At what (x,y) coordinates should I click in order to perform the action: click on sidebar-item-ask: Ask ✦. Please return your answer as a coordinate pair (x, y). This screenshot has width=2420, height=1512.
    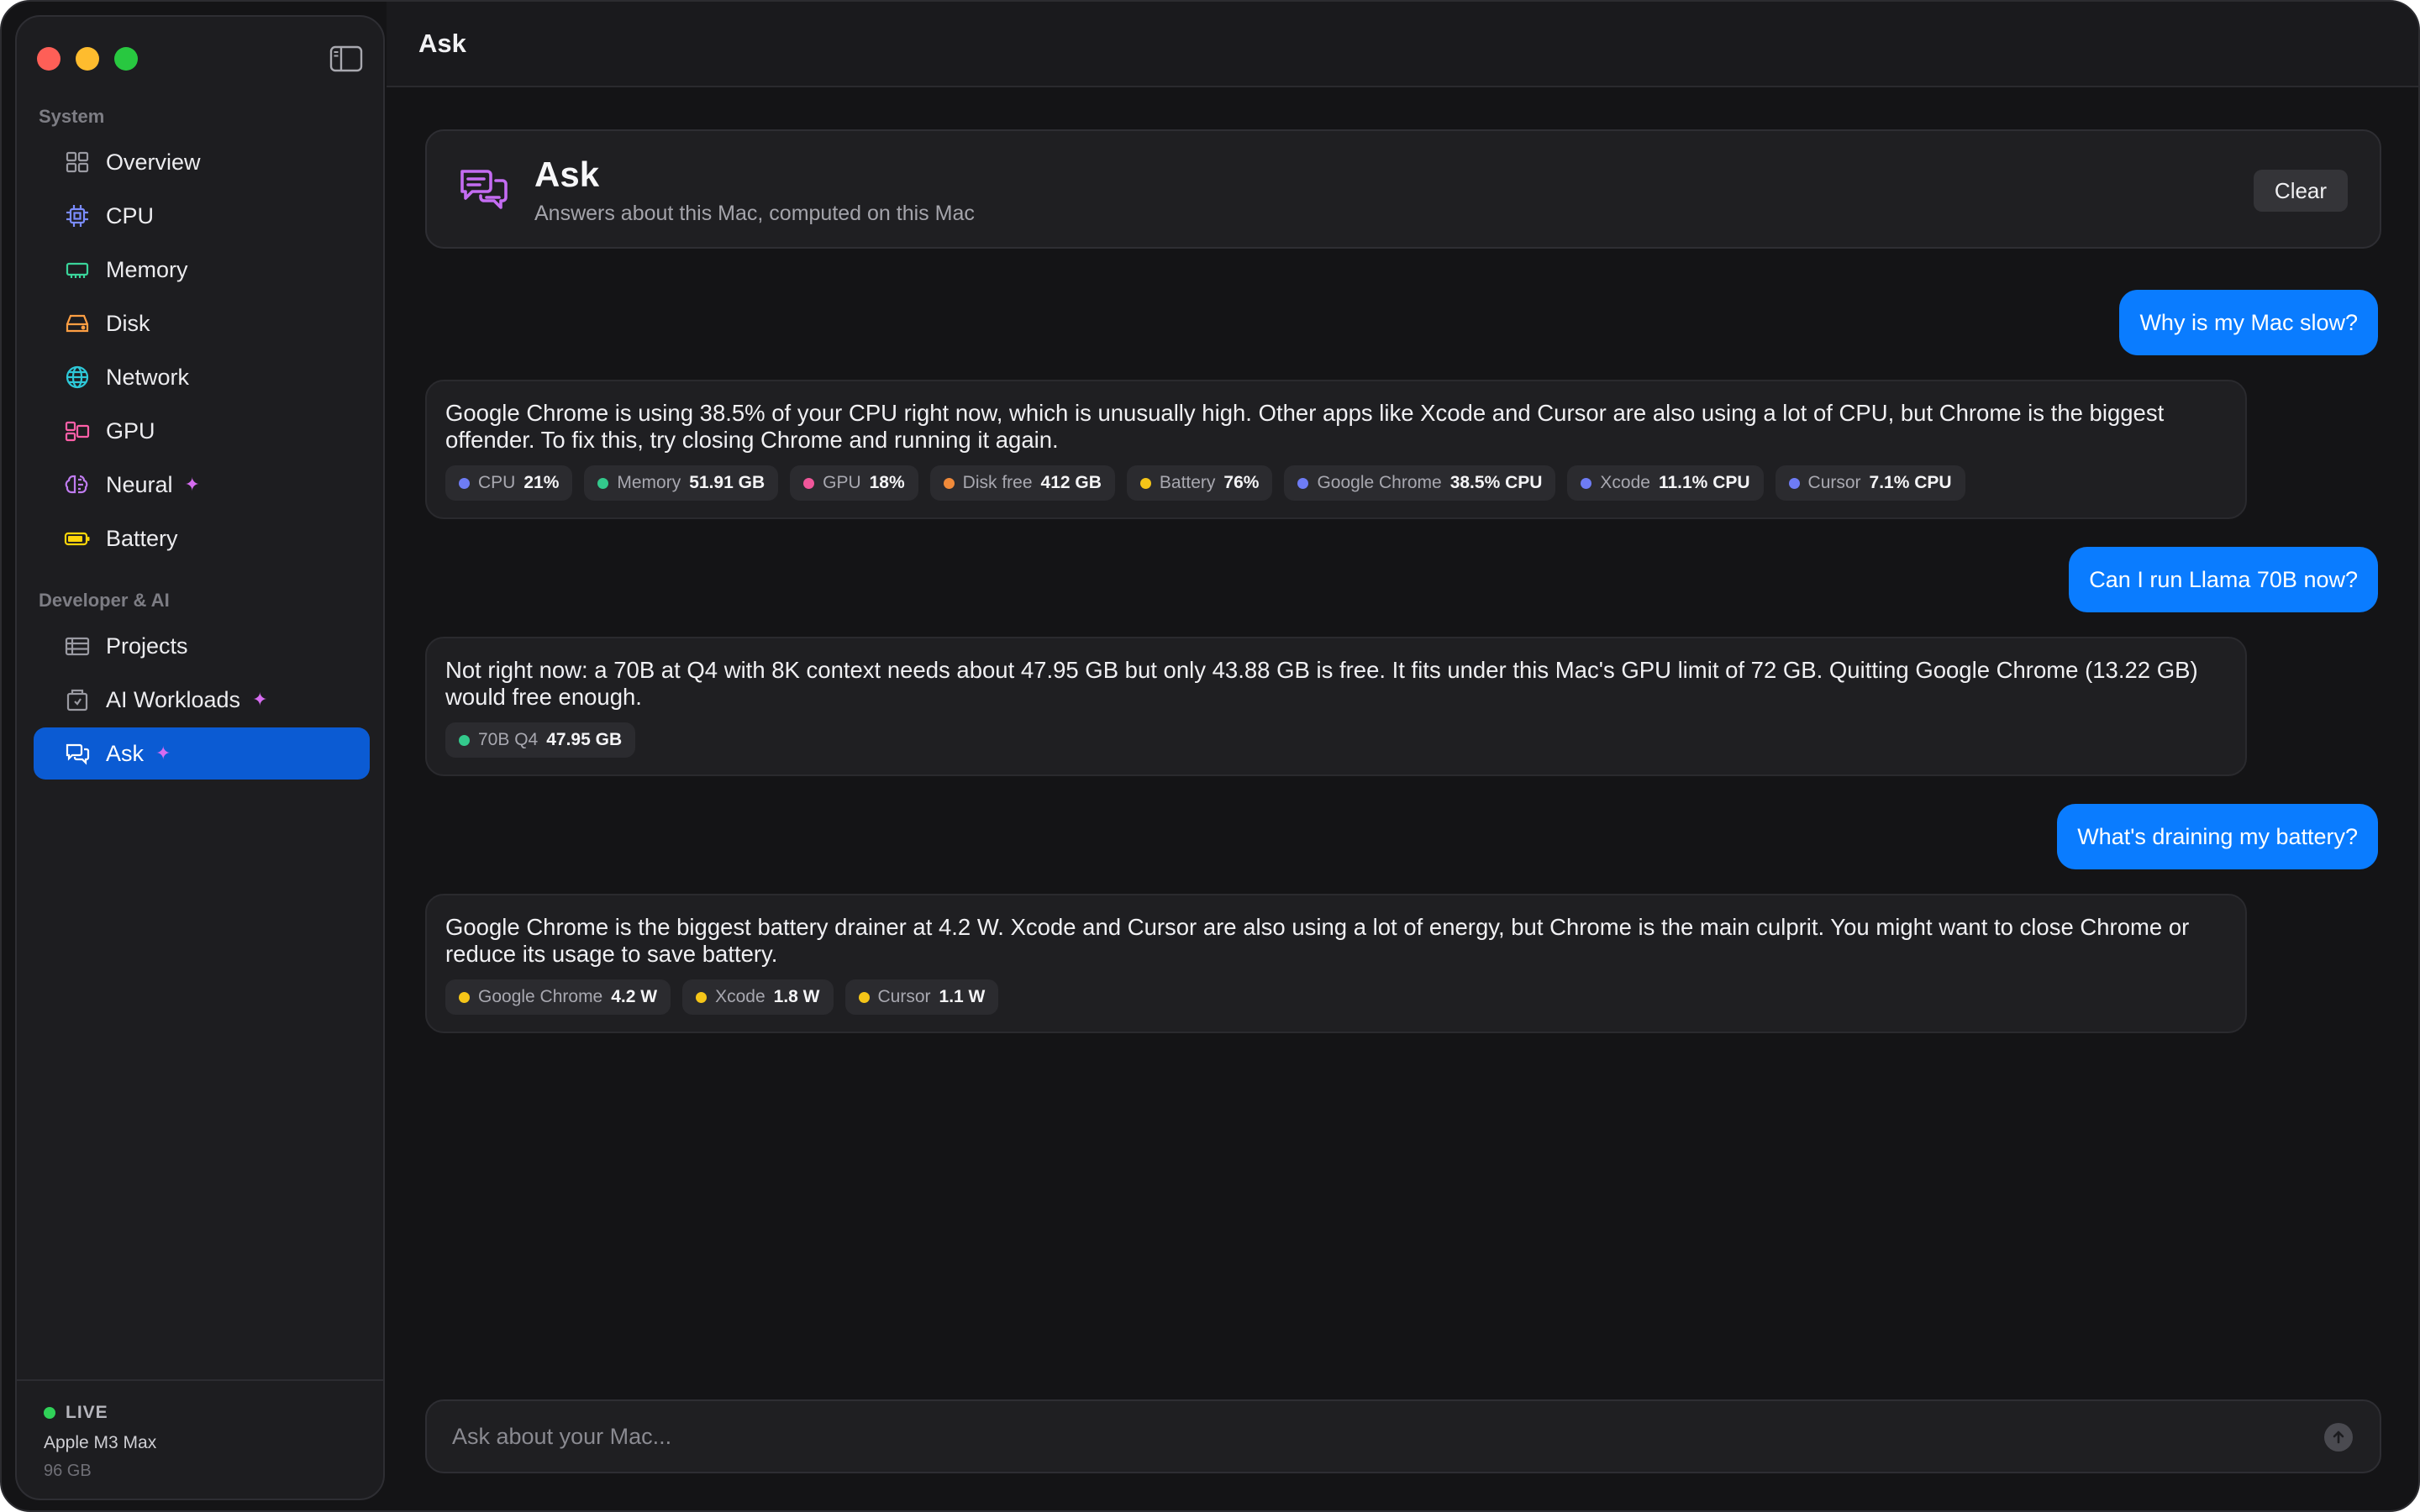
    Looking at the image, I should click on (202, 753).